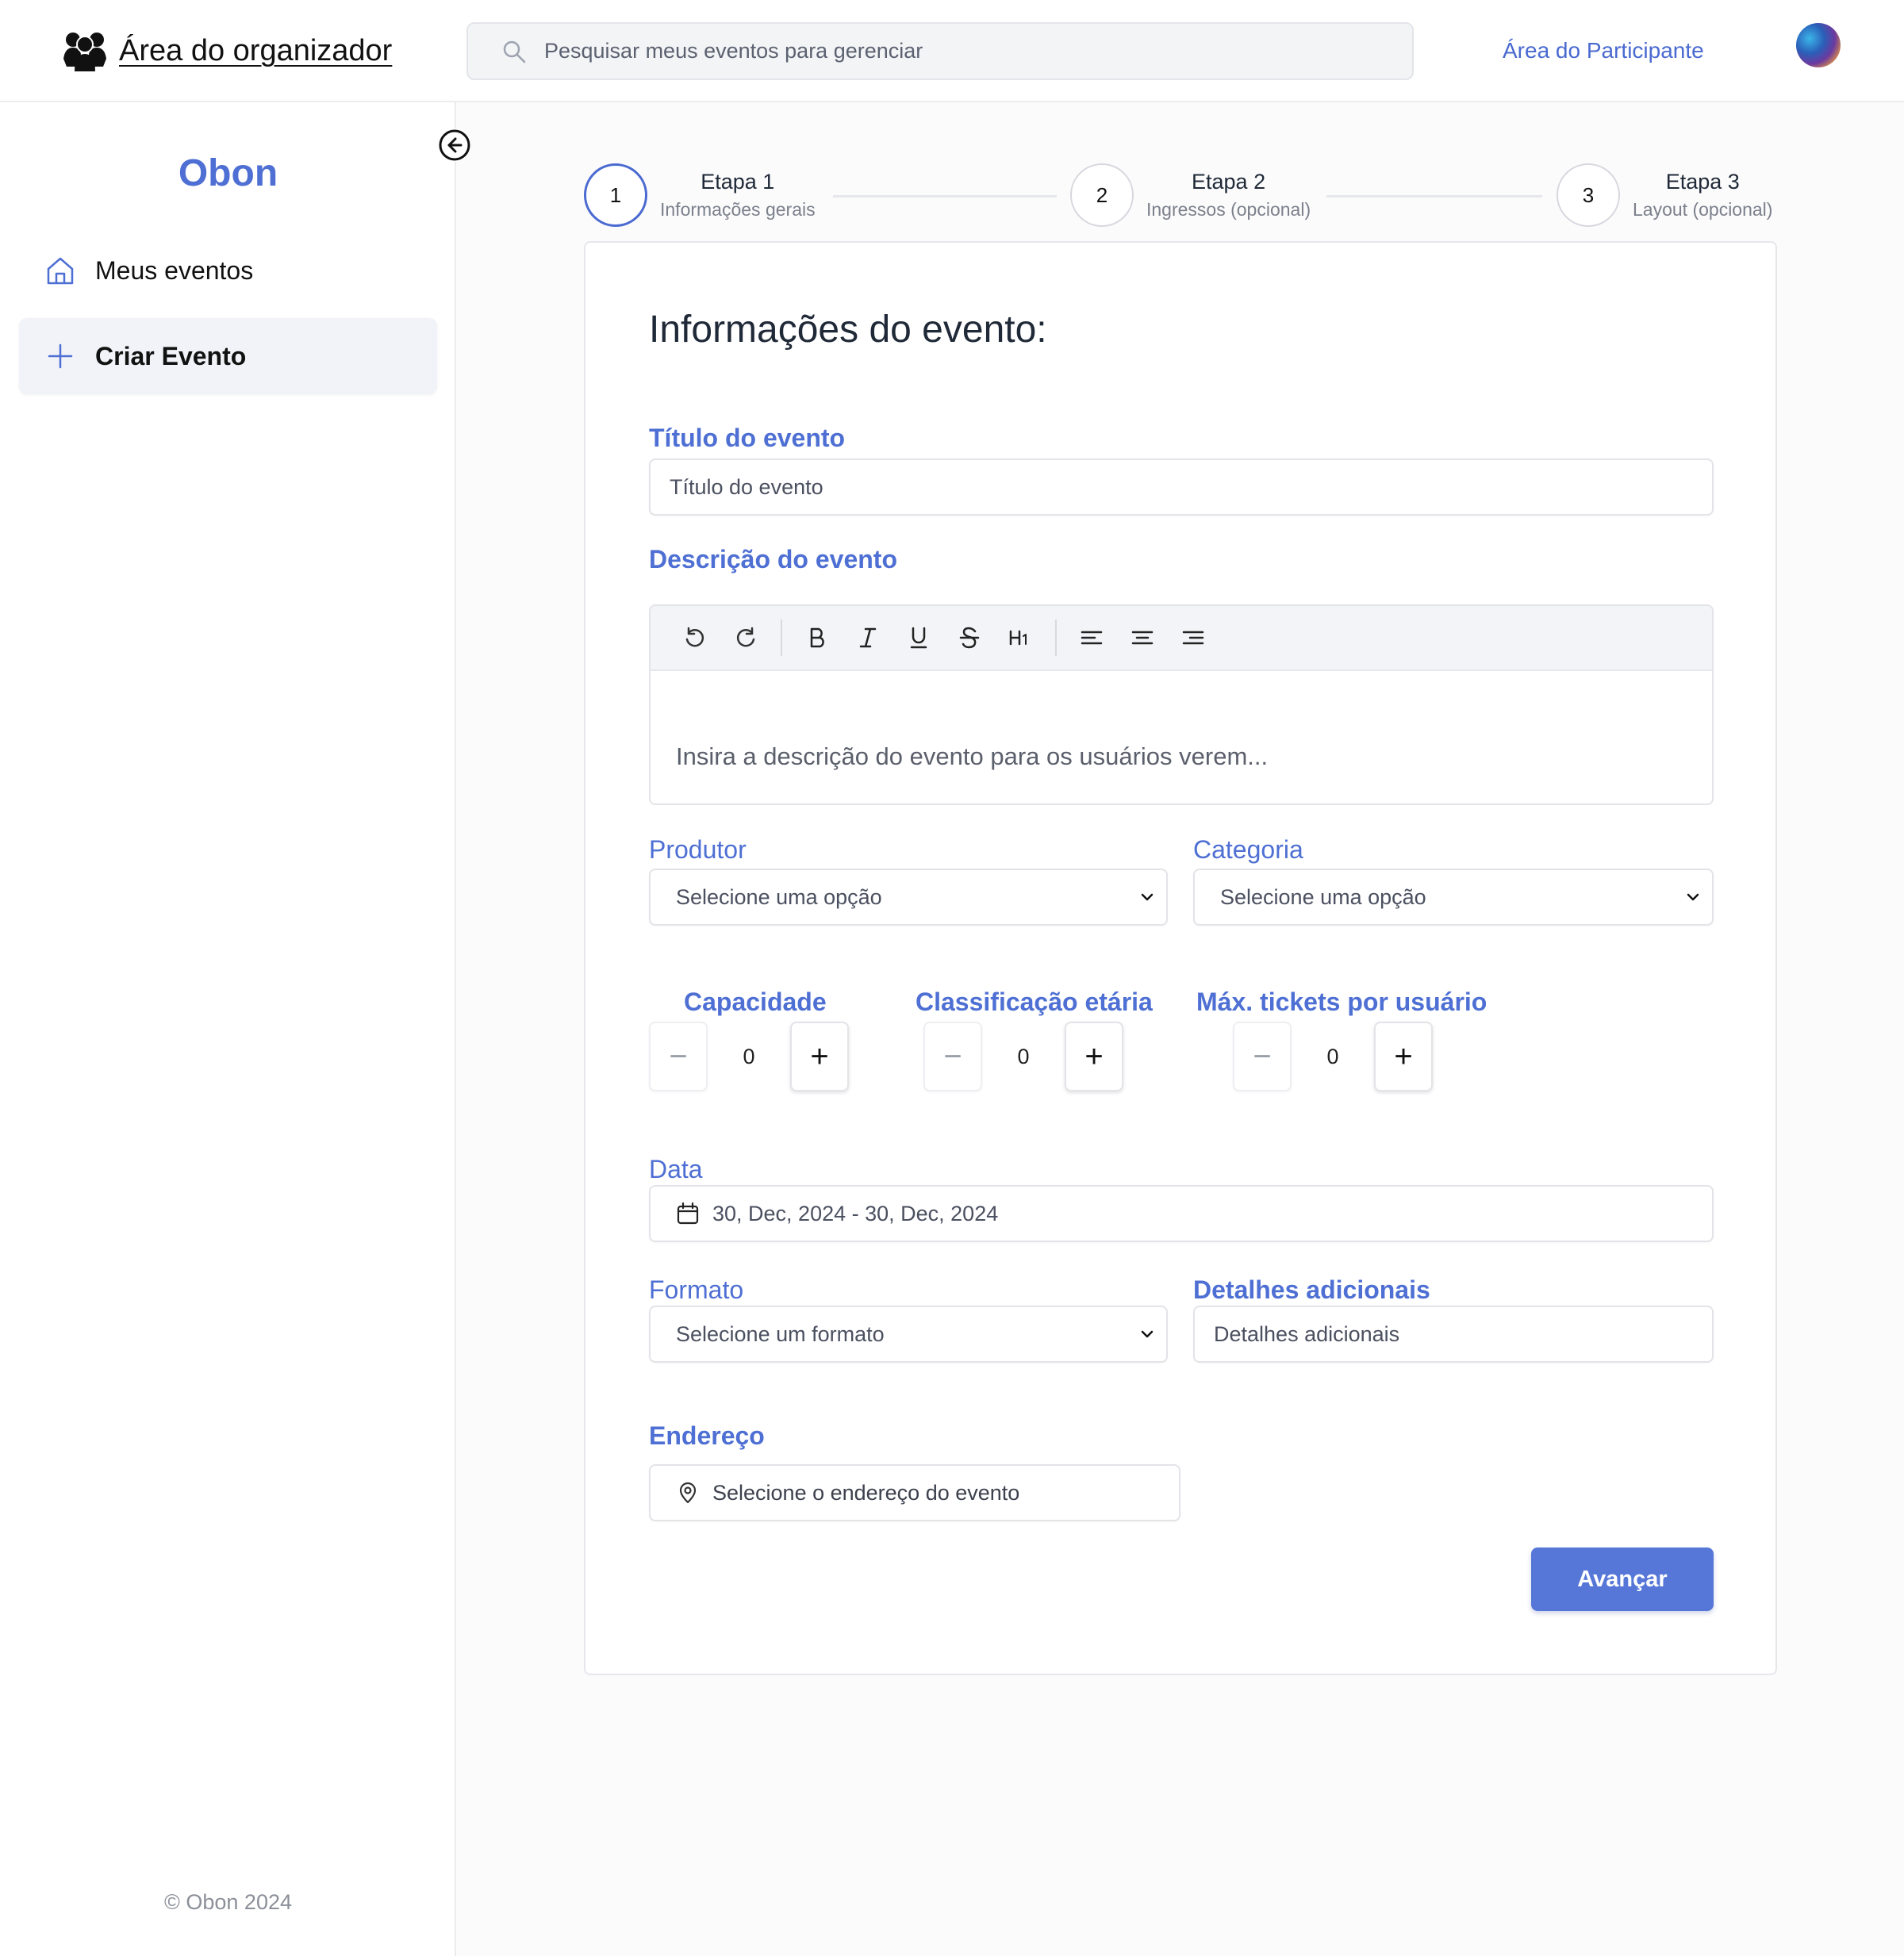  I want to click on max-tickets-label: Máx. tickets por usuário, so click(1342, 1002).